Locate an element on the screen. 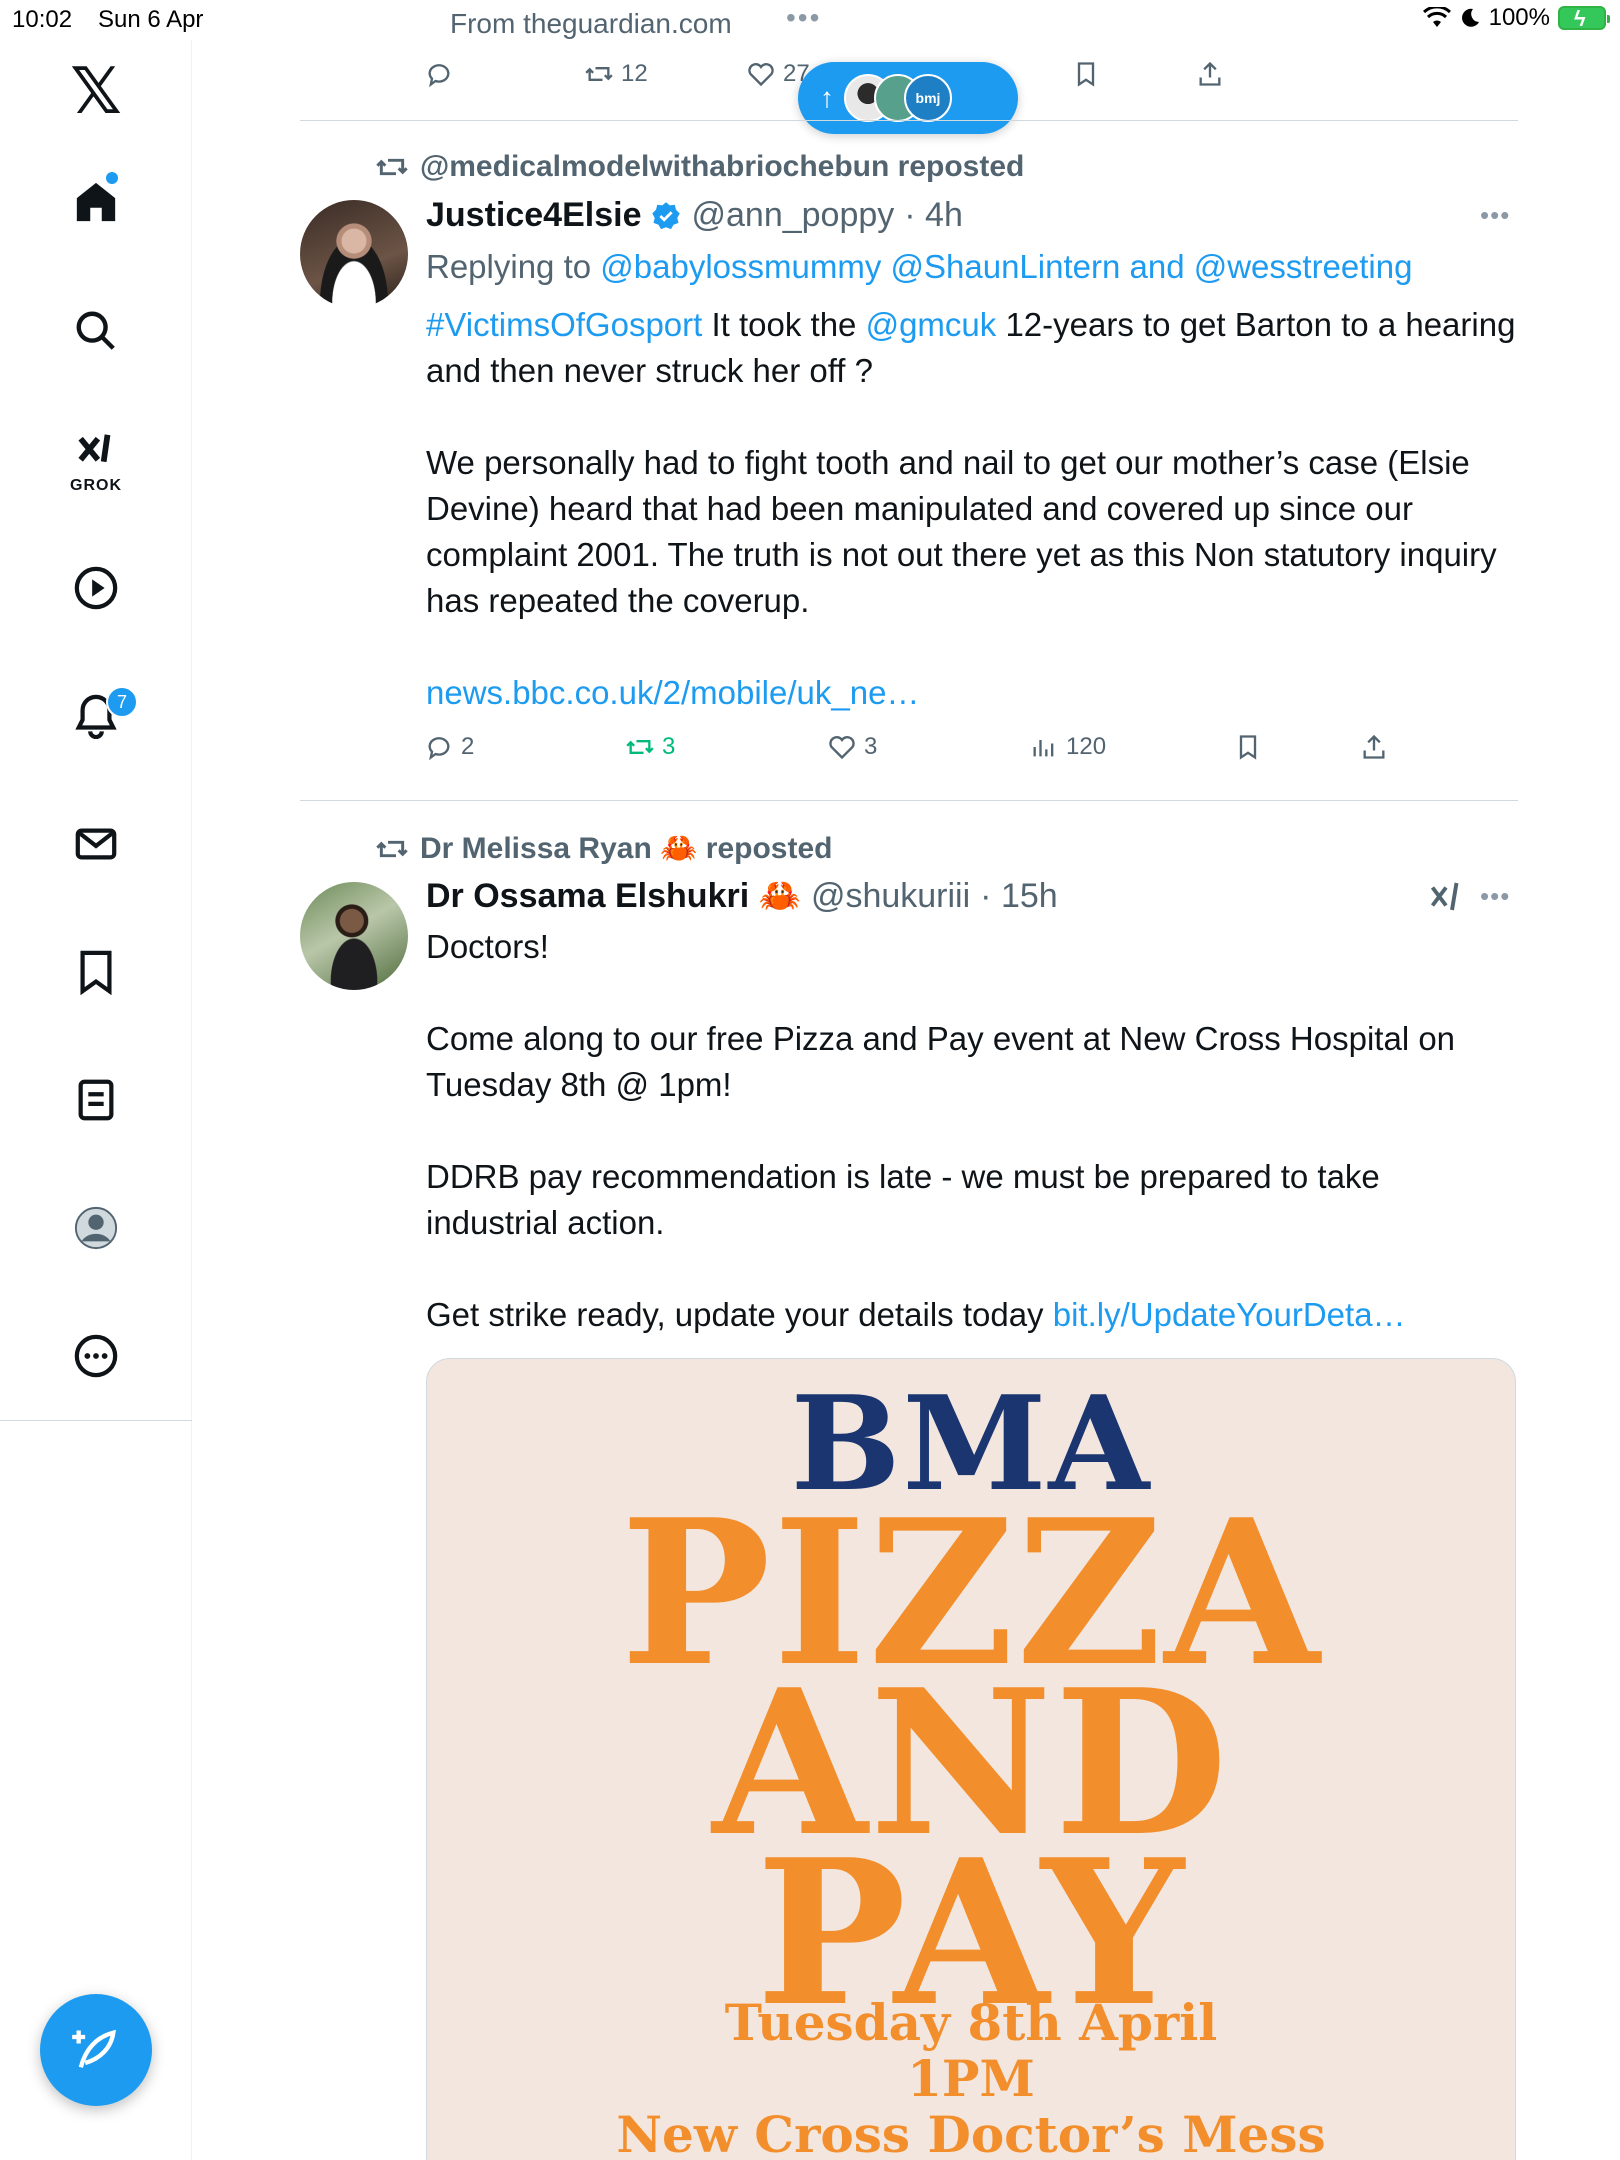  views-count: 120 is located at coordinates (1086, 746).